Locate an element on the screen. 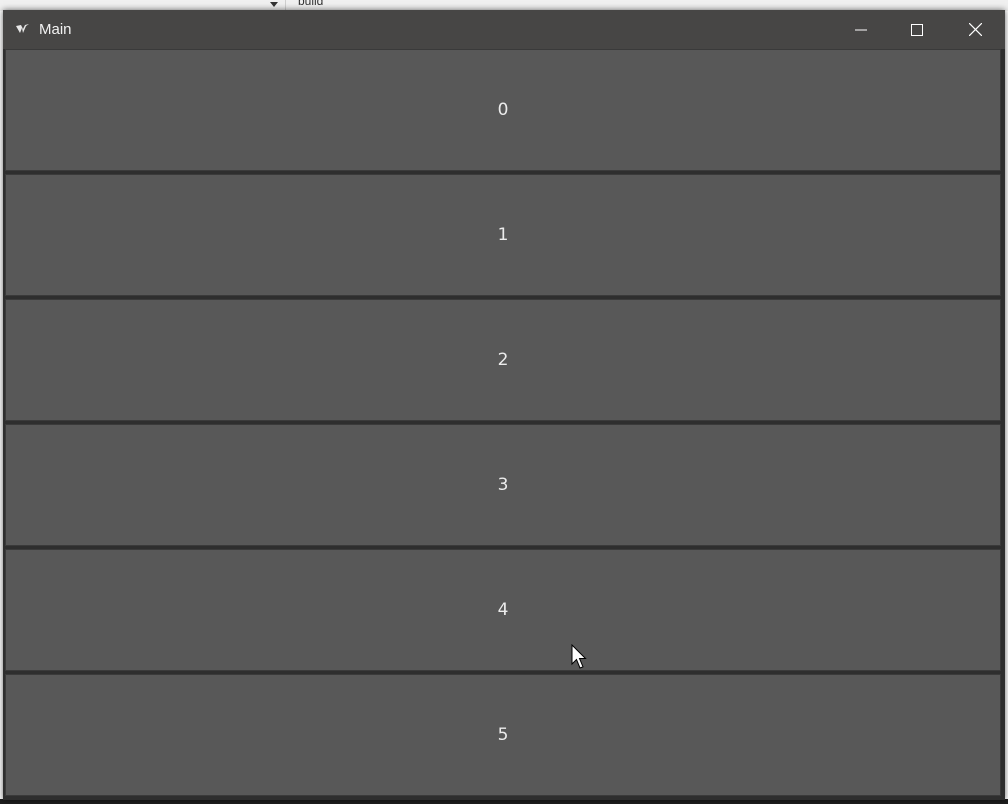 The height and width of the screenshot is (804, 1008). maximize-icon is located at coordinates (917, 29).